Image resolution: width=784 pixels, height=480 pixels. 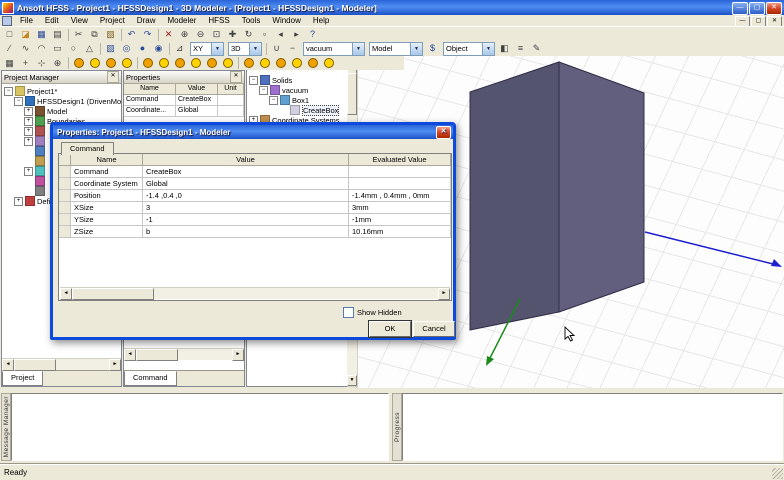 What do you see at coordinates (248, 34) in the screenshot?
I see `rotate-view-icon: ↻` at bounding box center [248, 34].